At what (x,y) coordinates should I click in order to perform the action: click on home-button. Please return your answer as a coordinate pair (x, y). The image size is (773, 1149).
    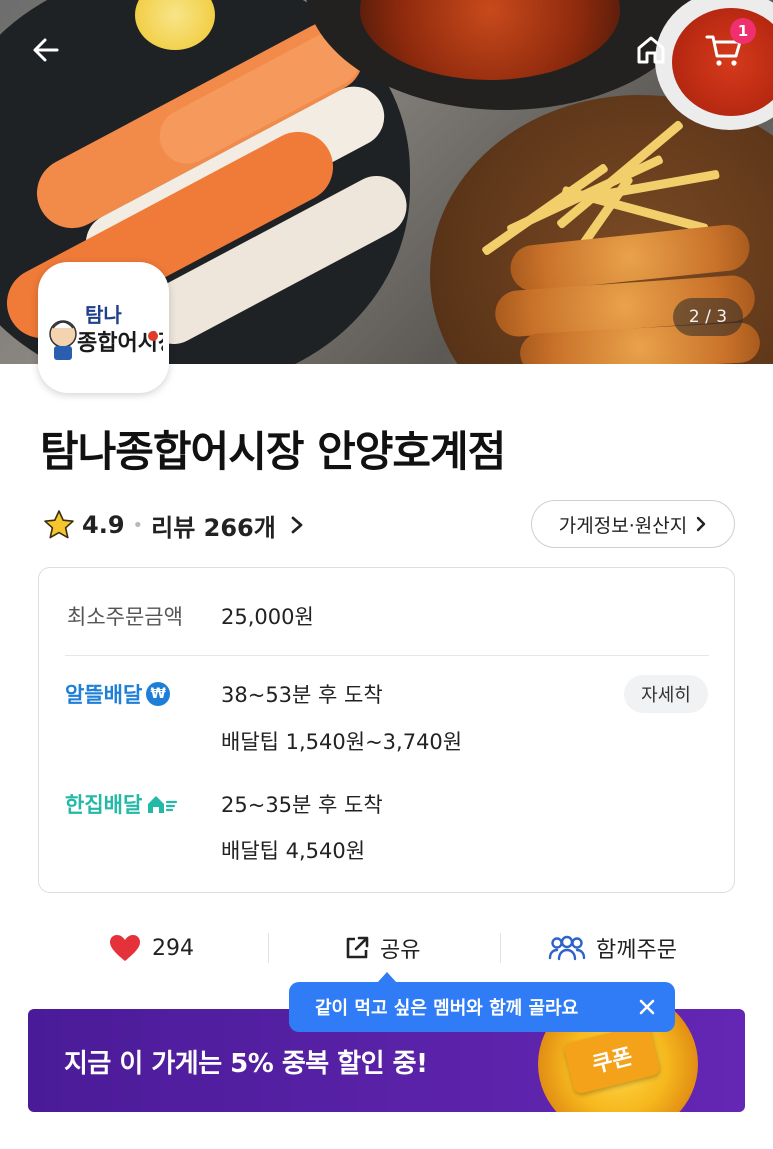
    Looking at the image, I should click on (651, 50).